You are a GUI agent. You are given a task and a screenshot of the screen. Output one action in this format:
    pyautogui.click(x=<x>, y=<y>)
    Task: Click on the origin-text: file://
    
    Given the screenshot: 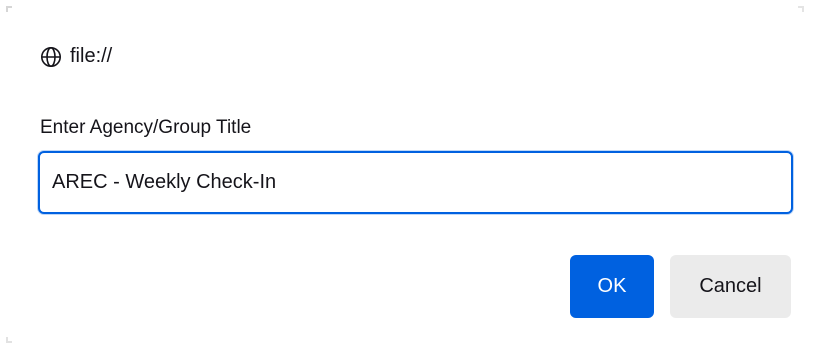 What is the action you would take?
    pyautogui.click(x=91, y=56)
    